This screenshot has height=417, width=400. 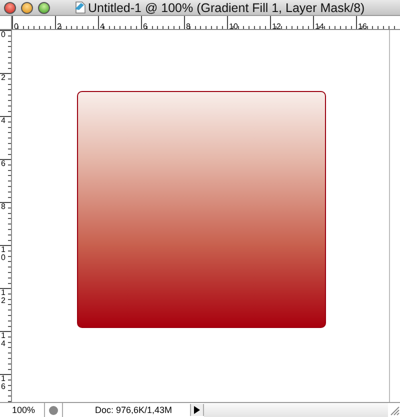 I want to click on resize-grip-icon, so click(x=394, y=410).